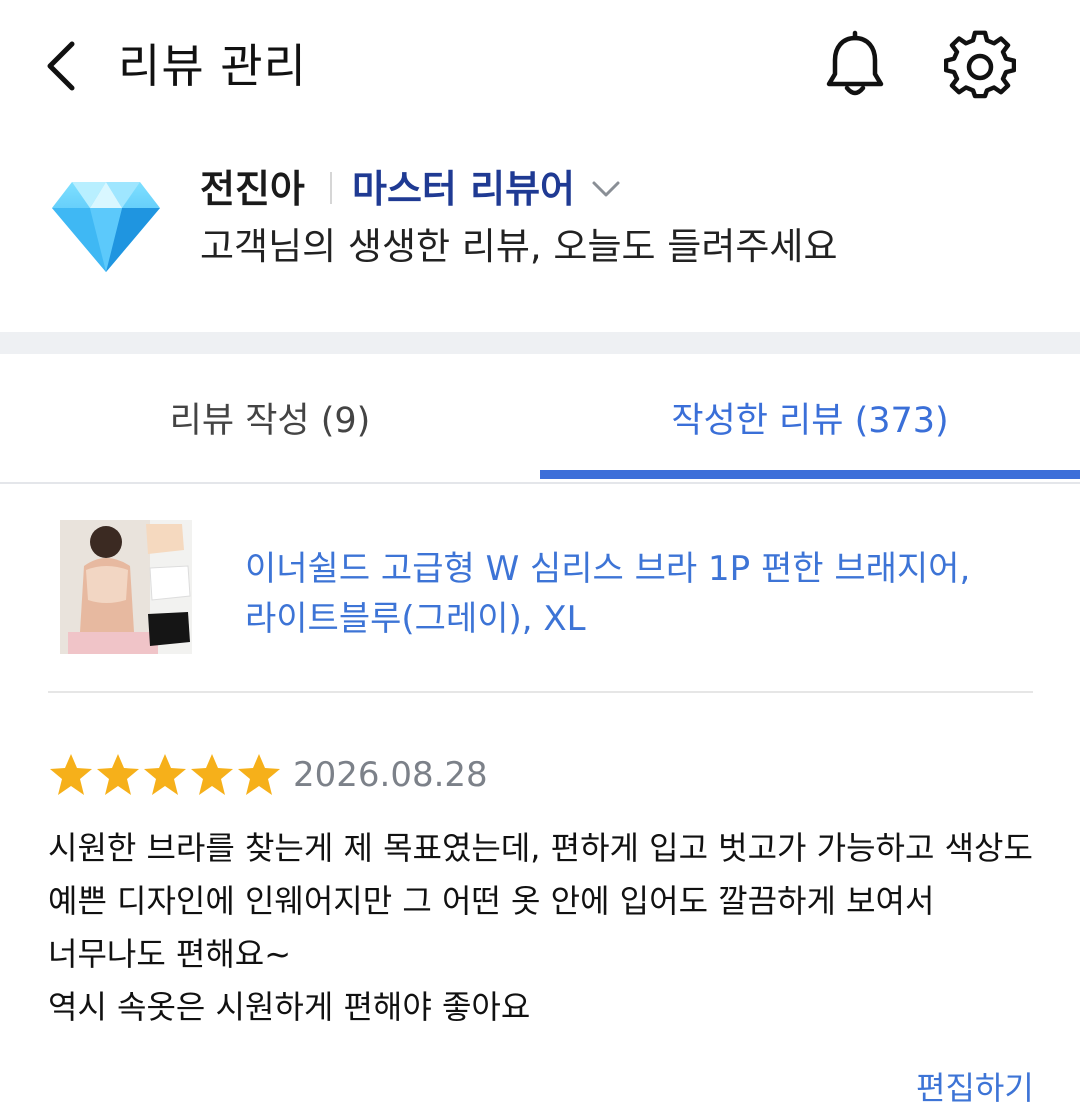  Describe the element at coordinates (606, 189) in the screenshot. I see `chevron-down-icon` at that location.